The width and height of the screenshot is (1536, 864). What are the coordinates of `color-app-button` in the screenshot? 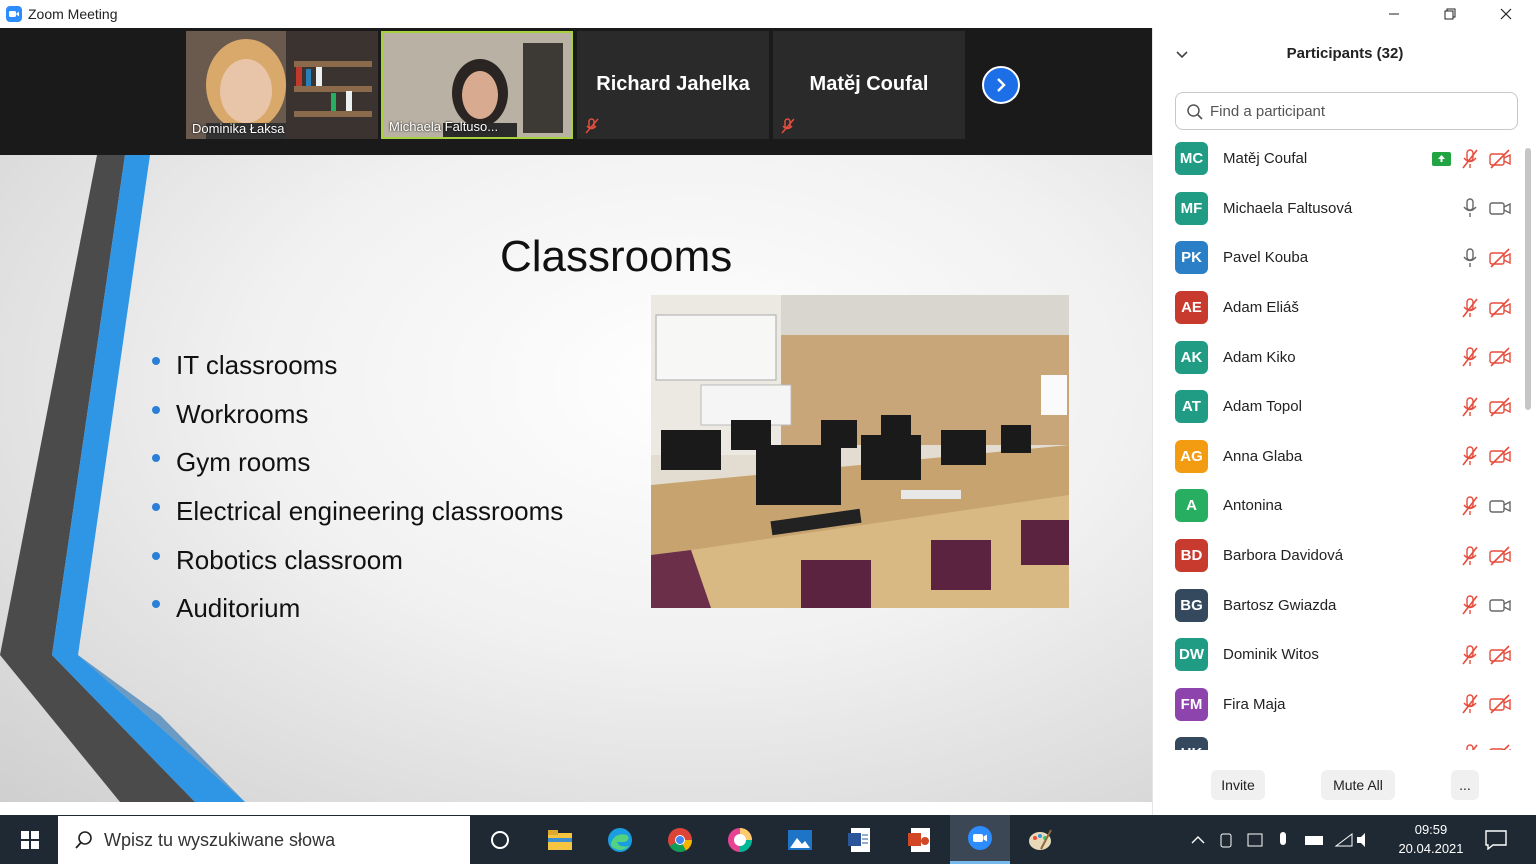 It's located at (740, 839).